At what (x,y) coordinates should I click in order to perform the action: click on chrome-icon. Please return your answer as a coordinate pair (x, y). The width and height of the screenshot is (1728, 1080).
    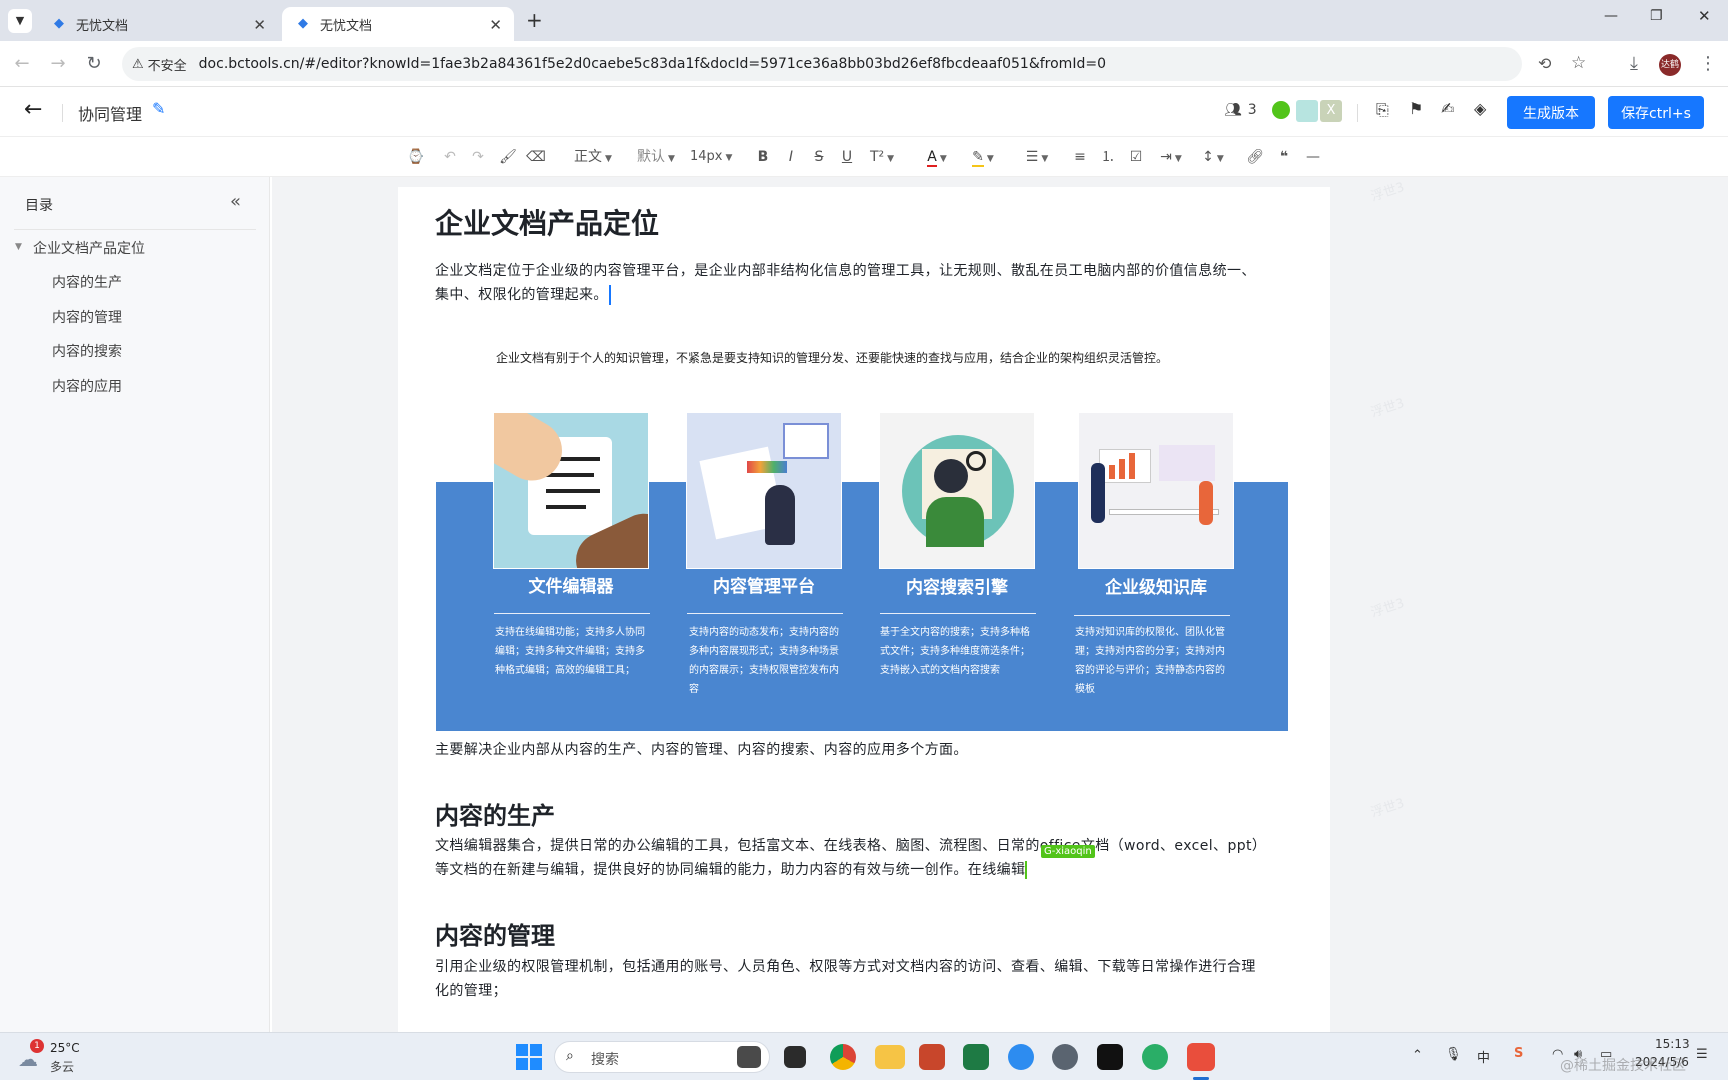
    Looking at the image, I should click on (843, 1057).